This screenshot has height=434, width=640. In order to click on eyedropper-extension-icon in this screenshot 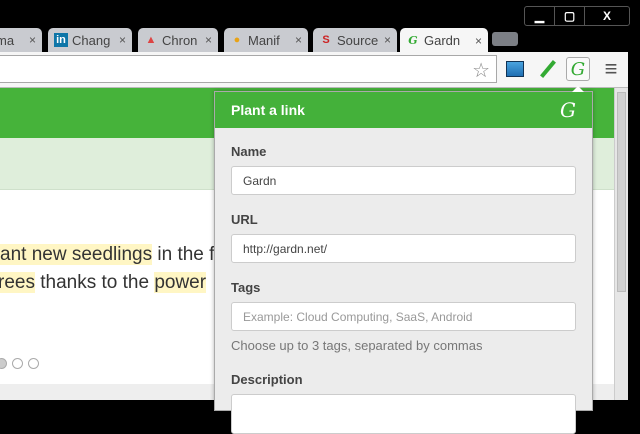, I will do `click(548, 69)`.